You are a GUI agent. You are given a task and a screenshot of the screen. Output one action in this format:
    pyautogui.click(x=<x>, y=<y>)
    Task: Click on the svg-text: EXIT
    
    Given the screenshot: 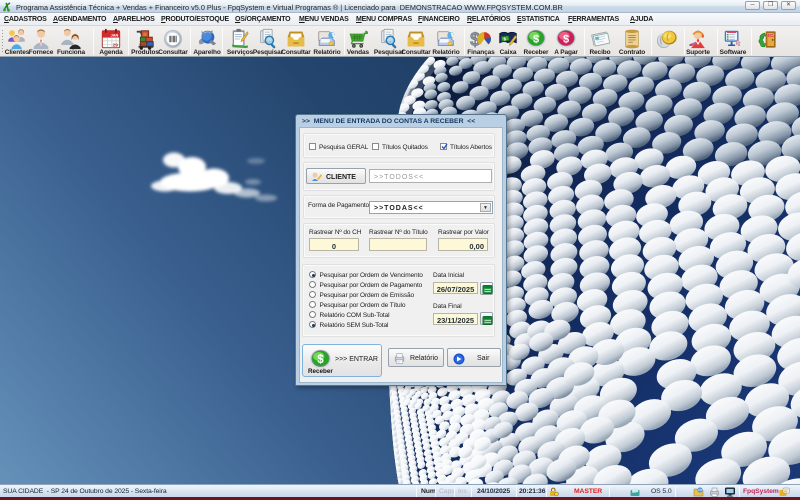 What is the action you would take?
    pyautogui.click(x=772, y=35)
    